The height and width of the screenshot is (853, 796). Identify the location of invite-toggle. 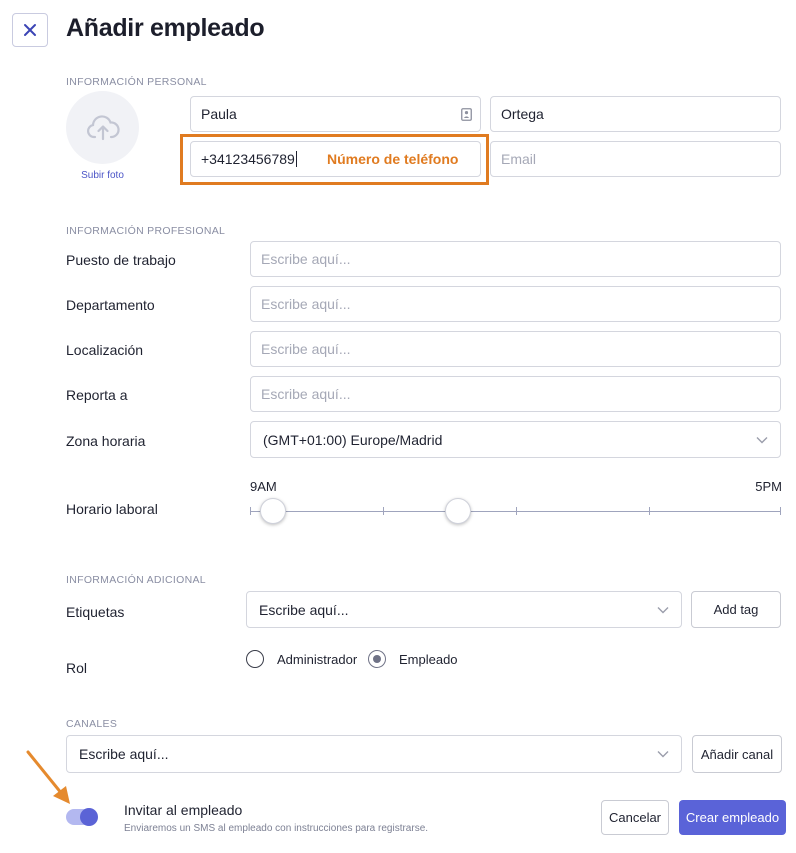
(82, 817).